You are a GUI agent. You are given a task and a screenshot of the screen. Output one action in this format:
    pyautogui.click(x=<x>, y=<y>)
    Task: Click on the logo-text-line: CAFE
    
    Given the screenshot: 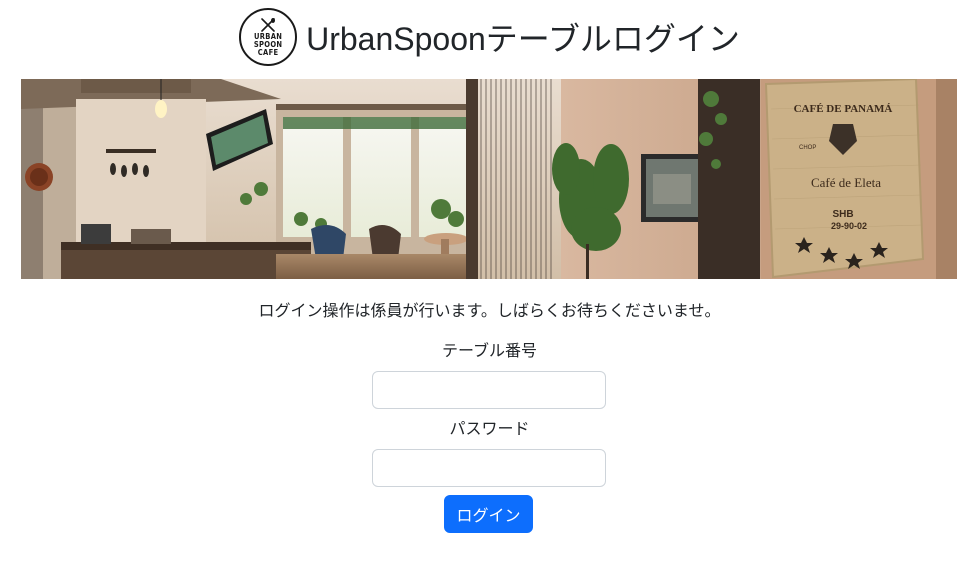 What is the action you would take?
    pyautogui.click(x=268, y=52)
    